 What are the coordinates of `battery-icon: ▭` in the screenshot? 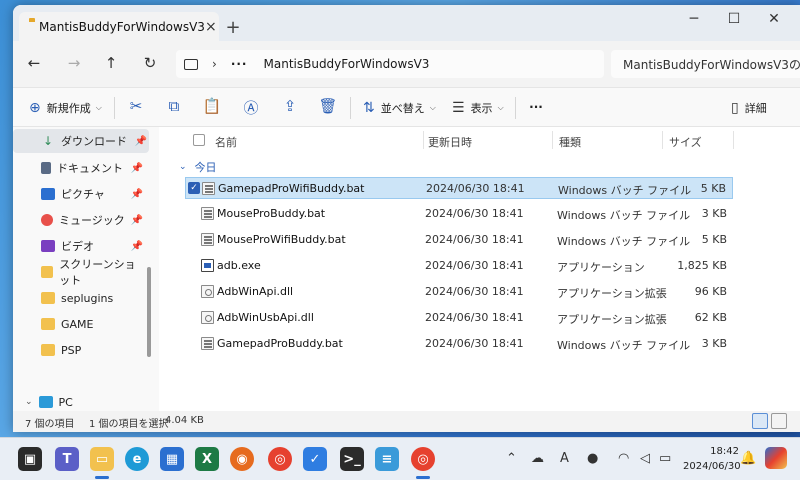 It's located at (665, 458).